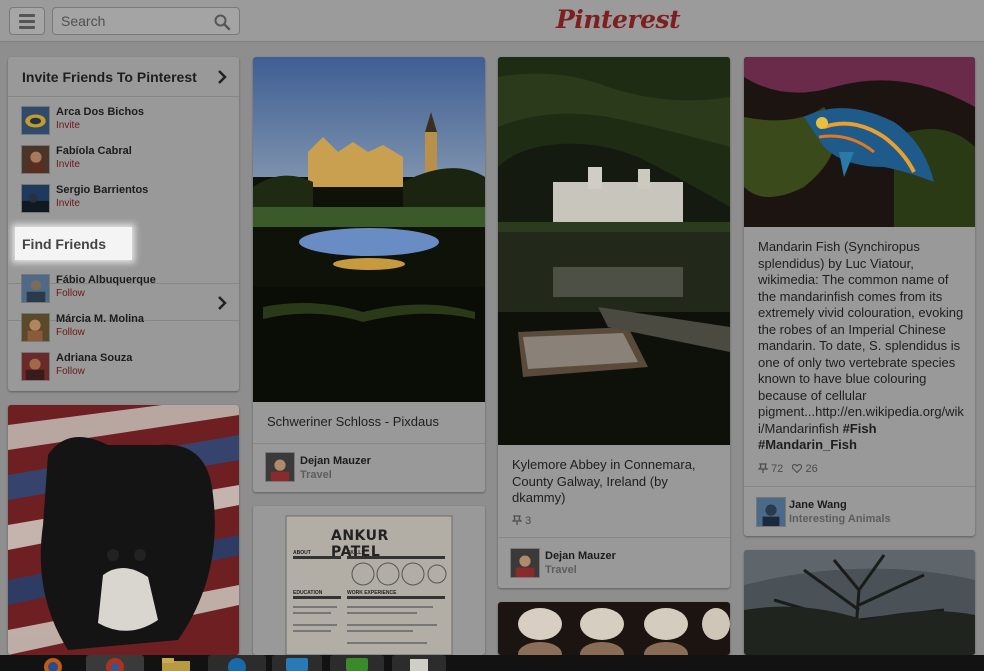  I want to click on find-friends-button: Find Friends, so click(73, 243).